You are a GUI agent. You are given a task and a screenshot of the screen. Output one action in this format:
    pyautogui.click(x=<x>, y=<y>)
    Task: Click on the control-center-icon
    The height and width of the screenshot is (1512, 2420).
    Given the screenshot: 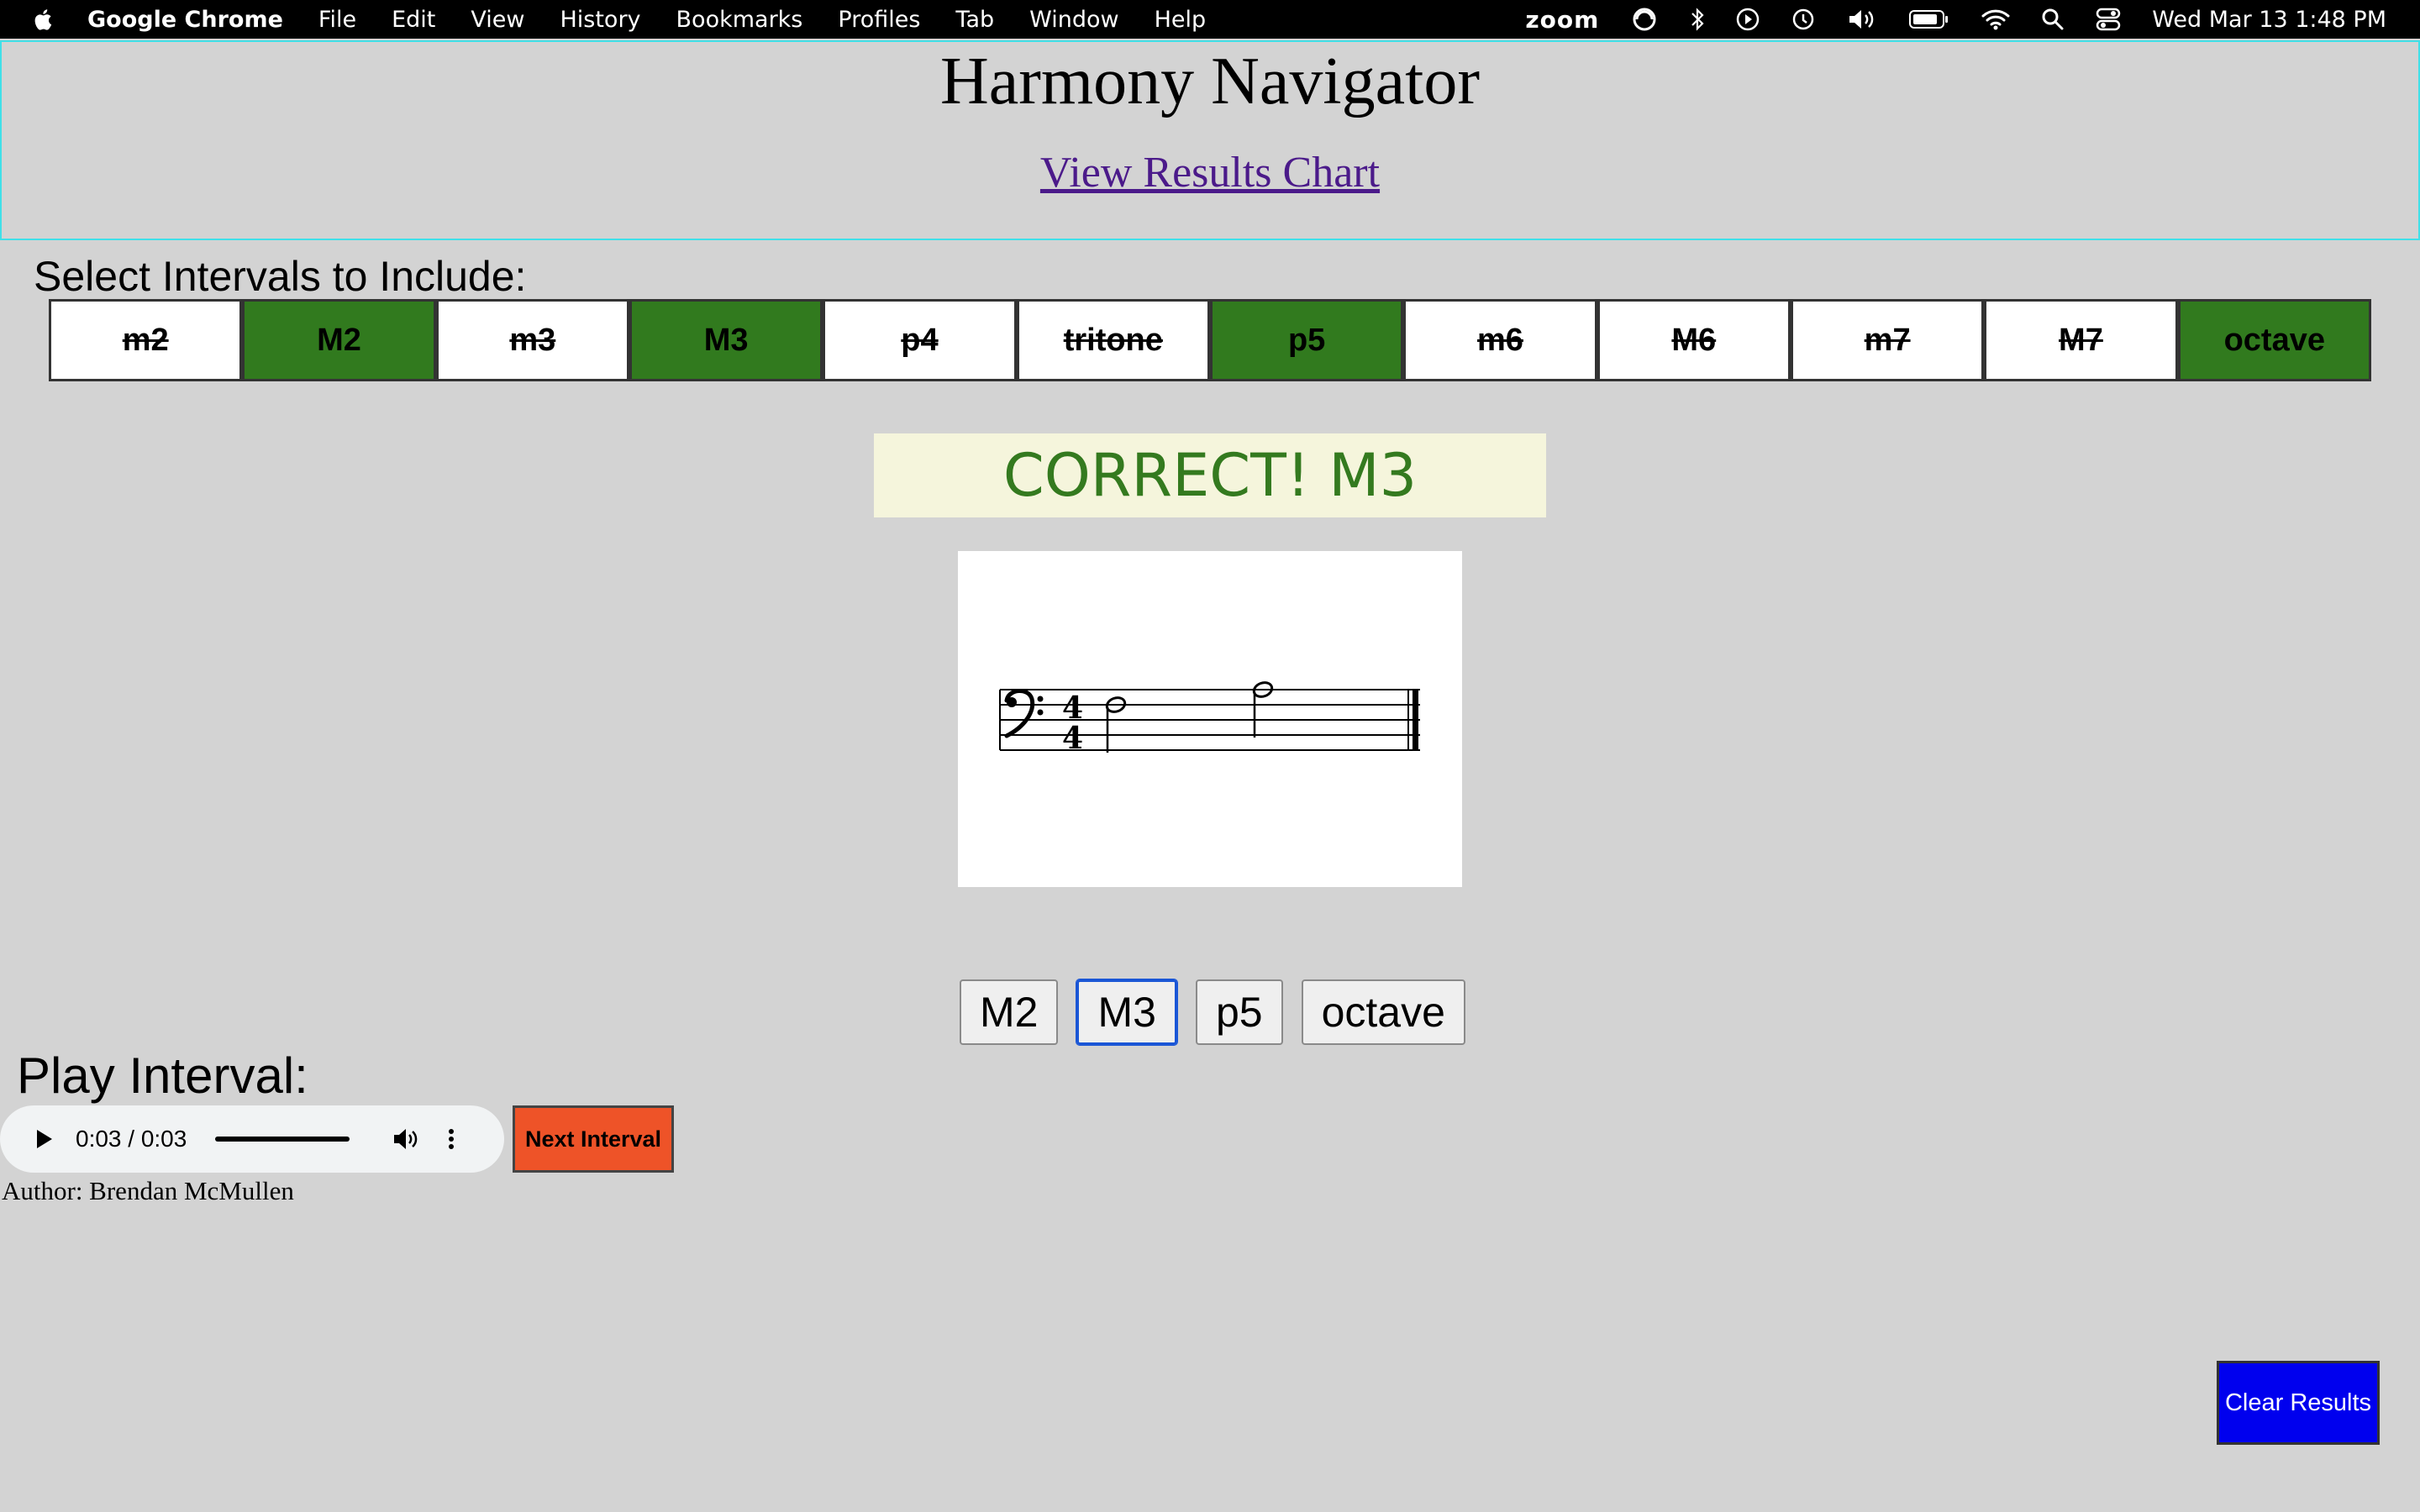 What is the action you would take?
    pyautogui.click(x=2108, y=19)
    